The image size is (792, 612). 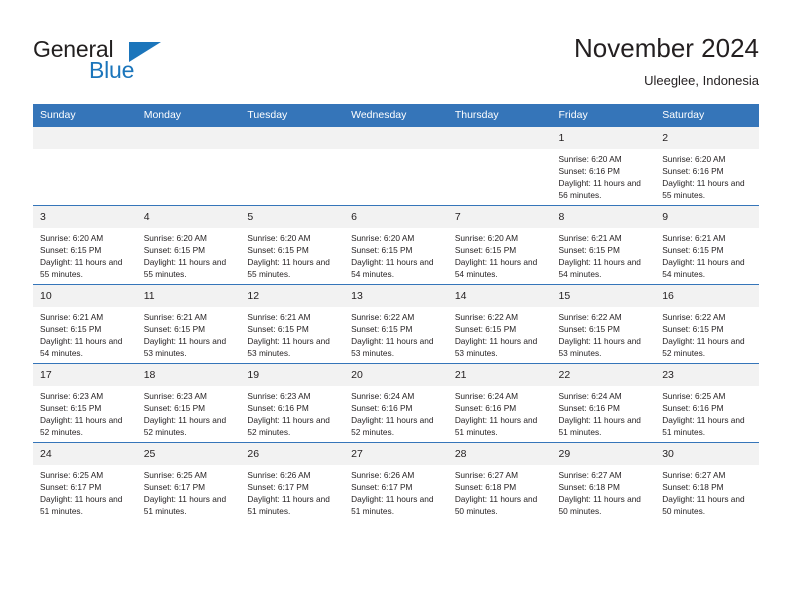 I want to click on day-number: 8, so click(x=603, y=217).